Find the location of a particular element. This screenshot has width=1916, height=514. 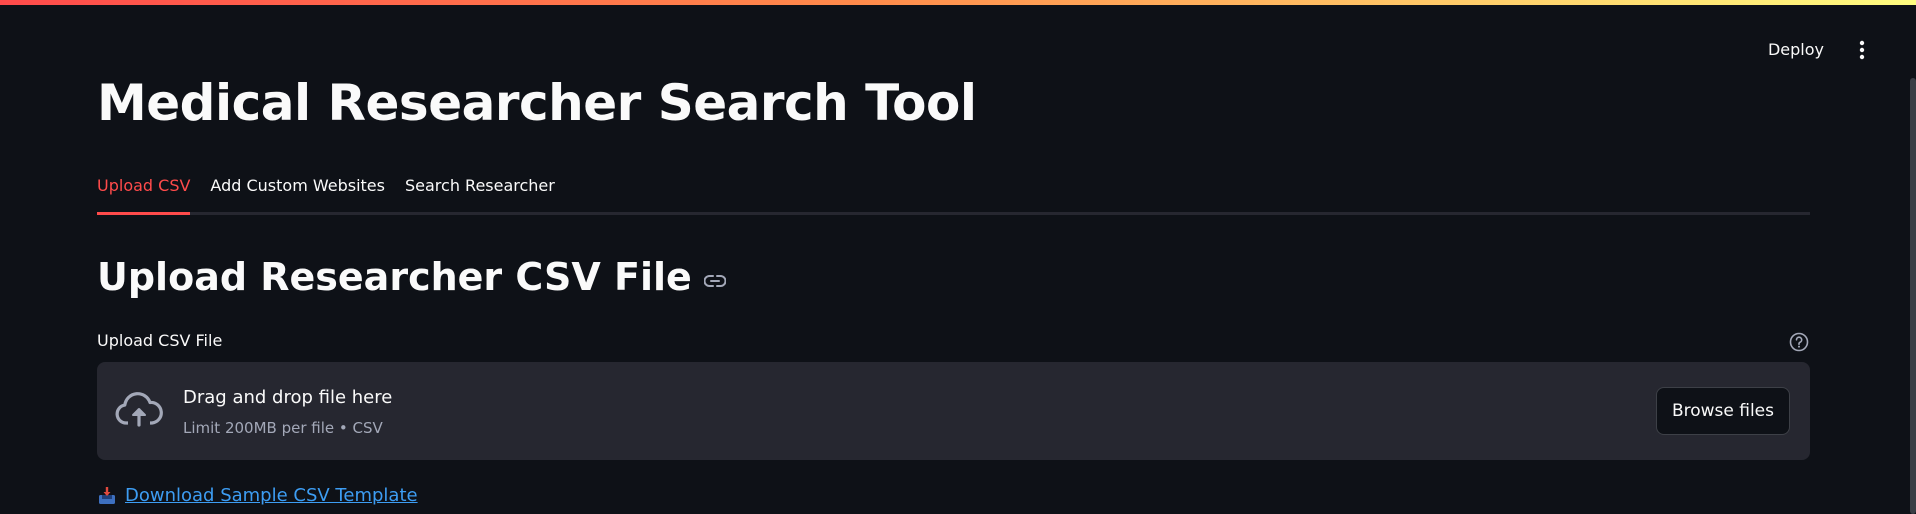

cloud-upload-icon is located at coordinates (139, 411).